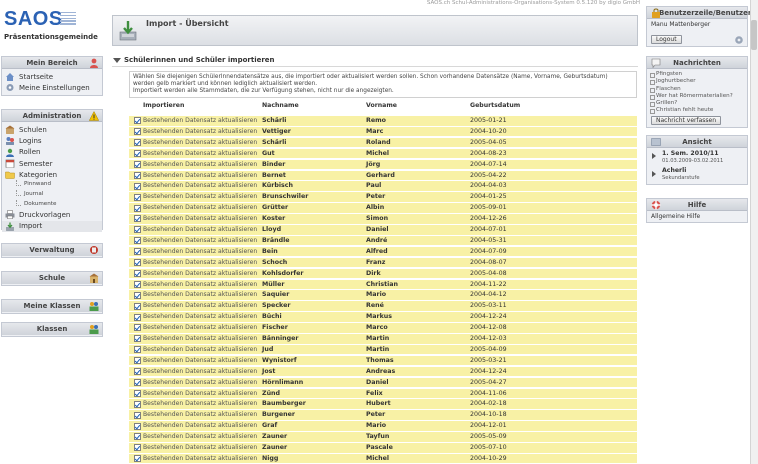 The height and width of the screenshot is (464, 758). I want to click on panel-title-meine-klassen: Meine Klassen, so click(52, 306).